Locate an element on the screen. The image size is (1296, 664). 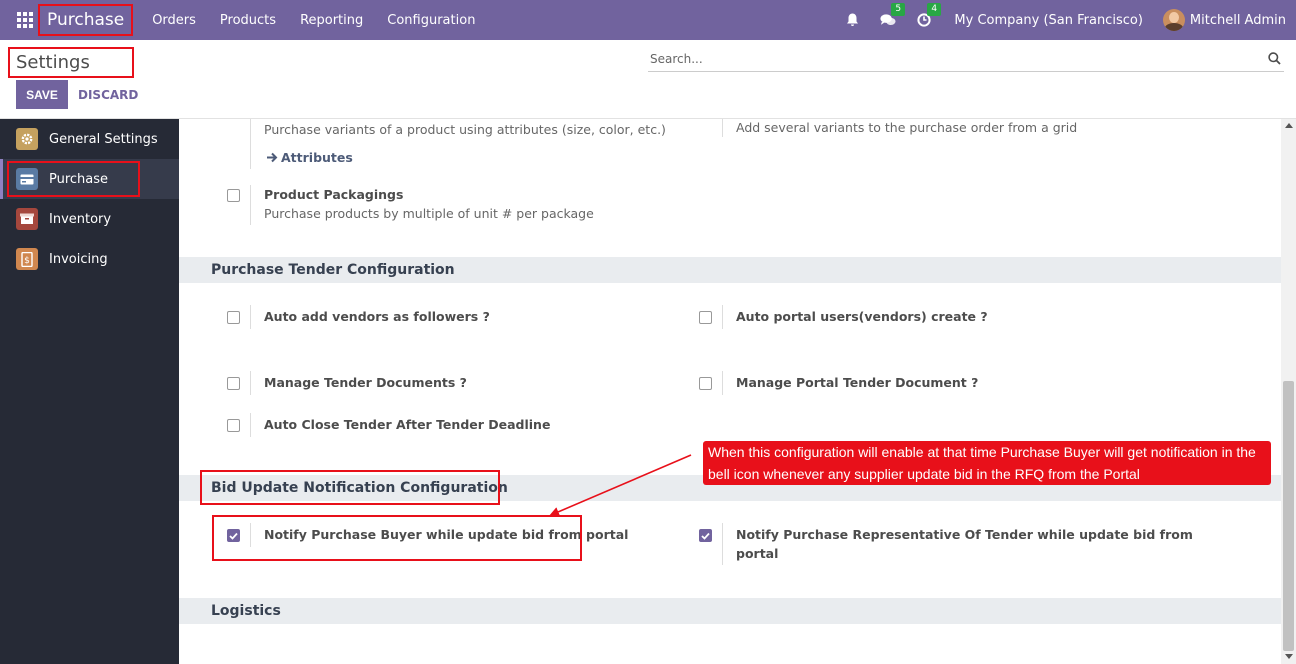
bell-icon is located at coordinates (852, 20).